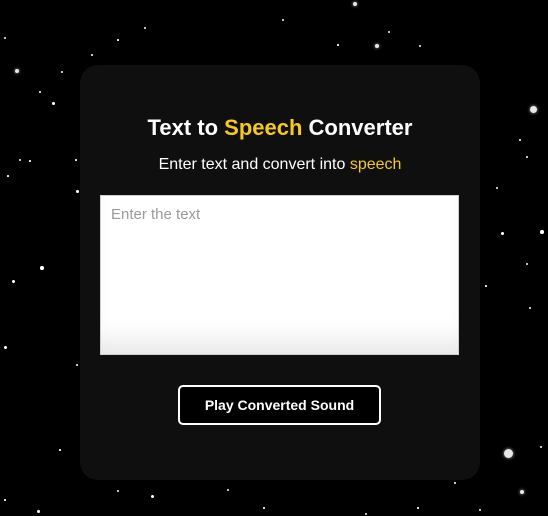 This screenshot has width=548, height=516. What do you see at coordinates (357, 127) in the screenshot?
I see `title-suffix: Converter` at bounding box center [357, 127].